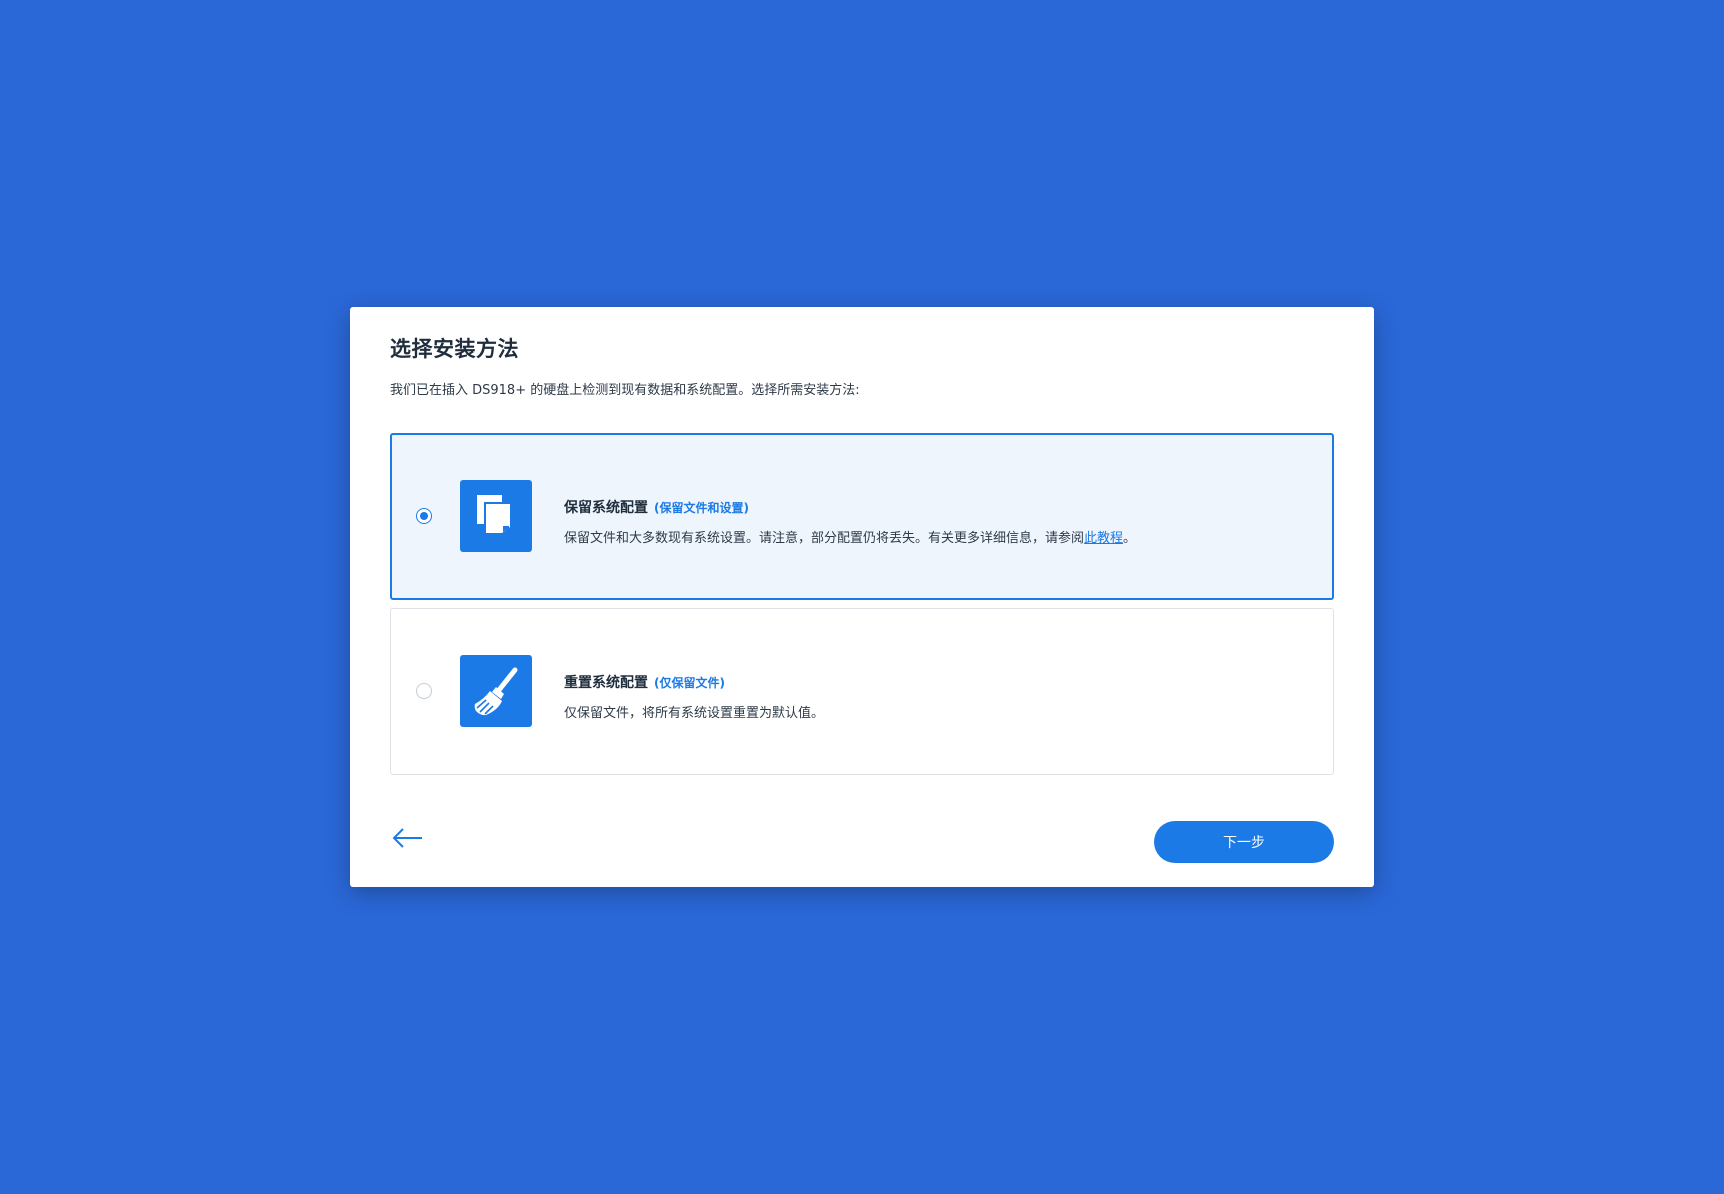 The width and height of the screenshot is (1724, 1194). What do you see at coordinates (606, 508) in the screenshot?
I see `keep-config-title: 保留系统配置` at bounding box center [606, 508].